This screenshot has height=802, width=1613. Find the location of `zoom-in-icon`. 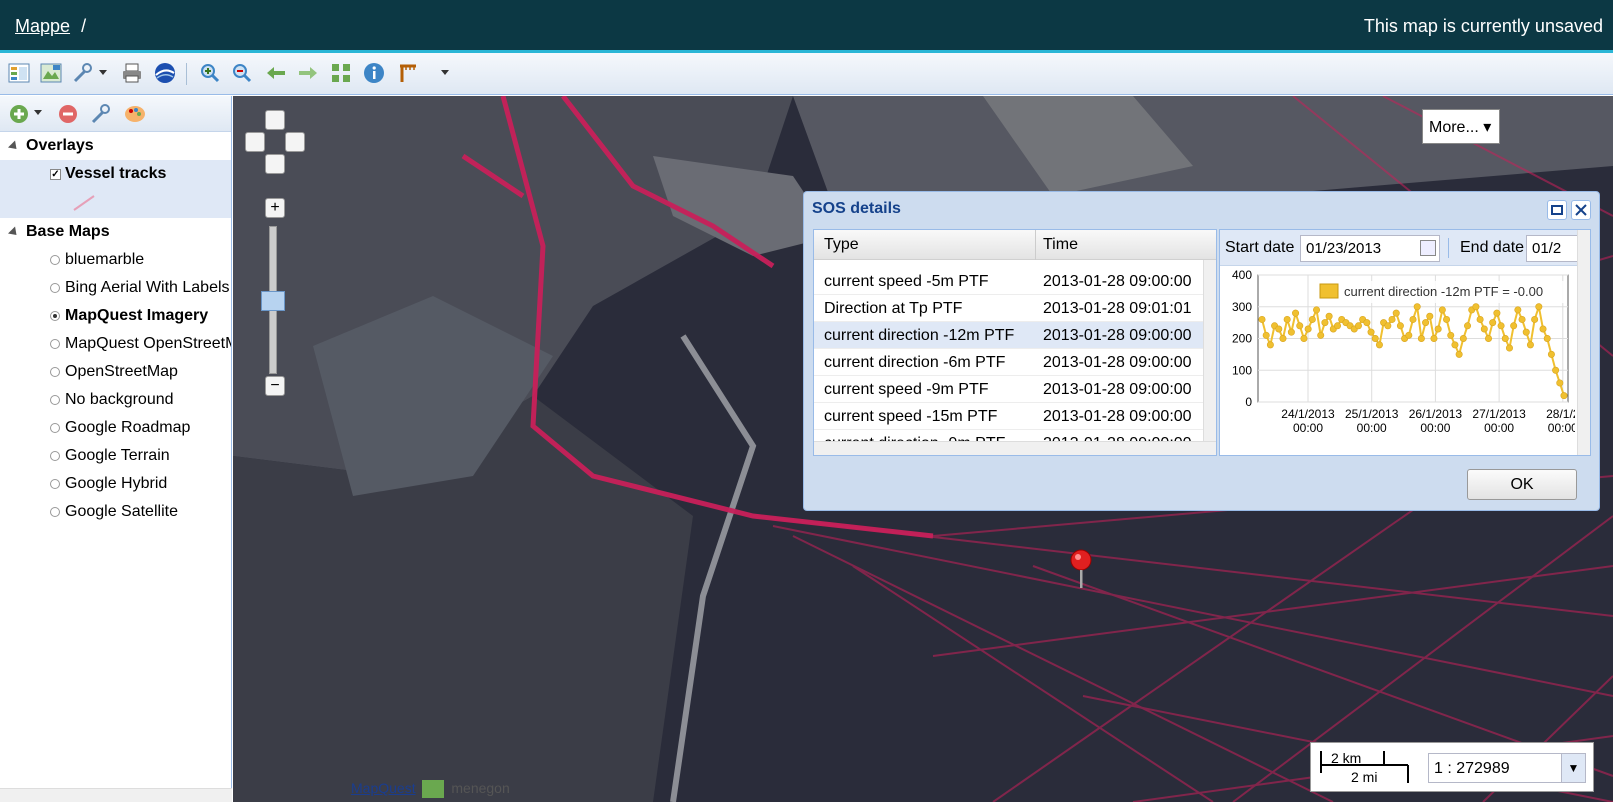

zoom-in-icon is located at coordinates (210, 73).